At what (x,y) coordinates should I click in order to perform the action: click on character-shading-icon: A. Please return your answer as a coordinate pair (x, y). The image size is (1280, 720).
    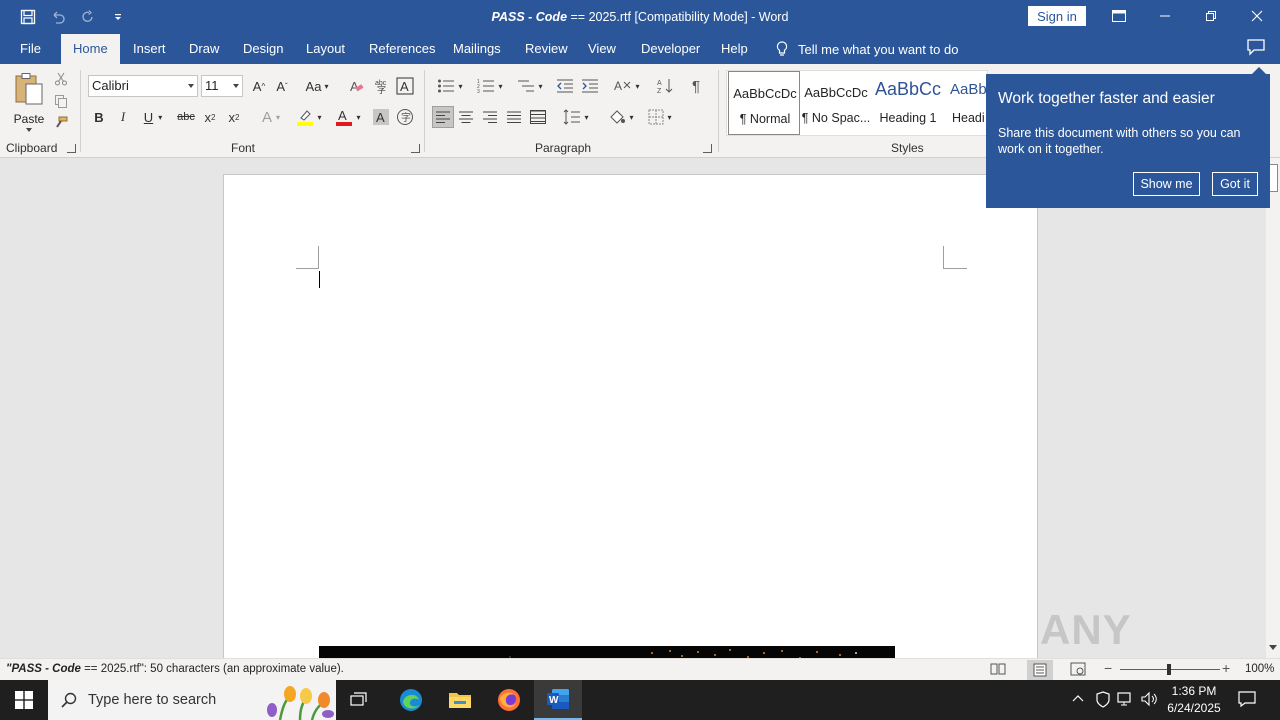
    Looking at the image, I should click on (381, 117).